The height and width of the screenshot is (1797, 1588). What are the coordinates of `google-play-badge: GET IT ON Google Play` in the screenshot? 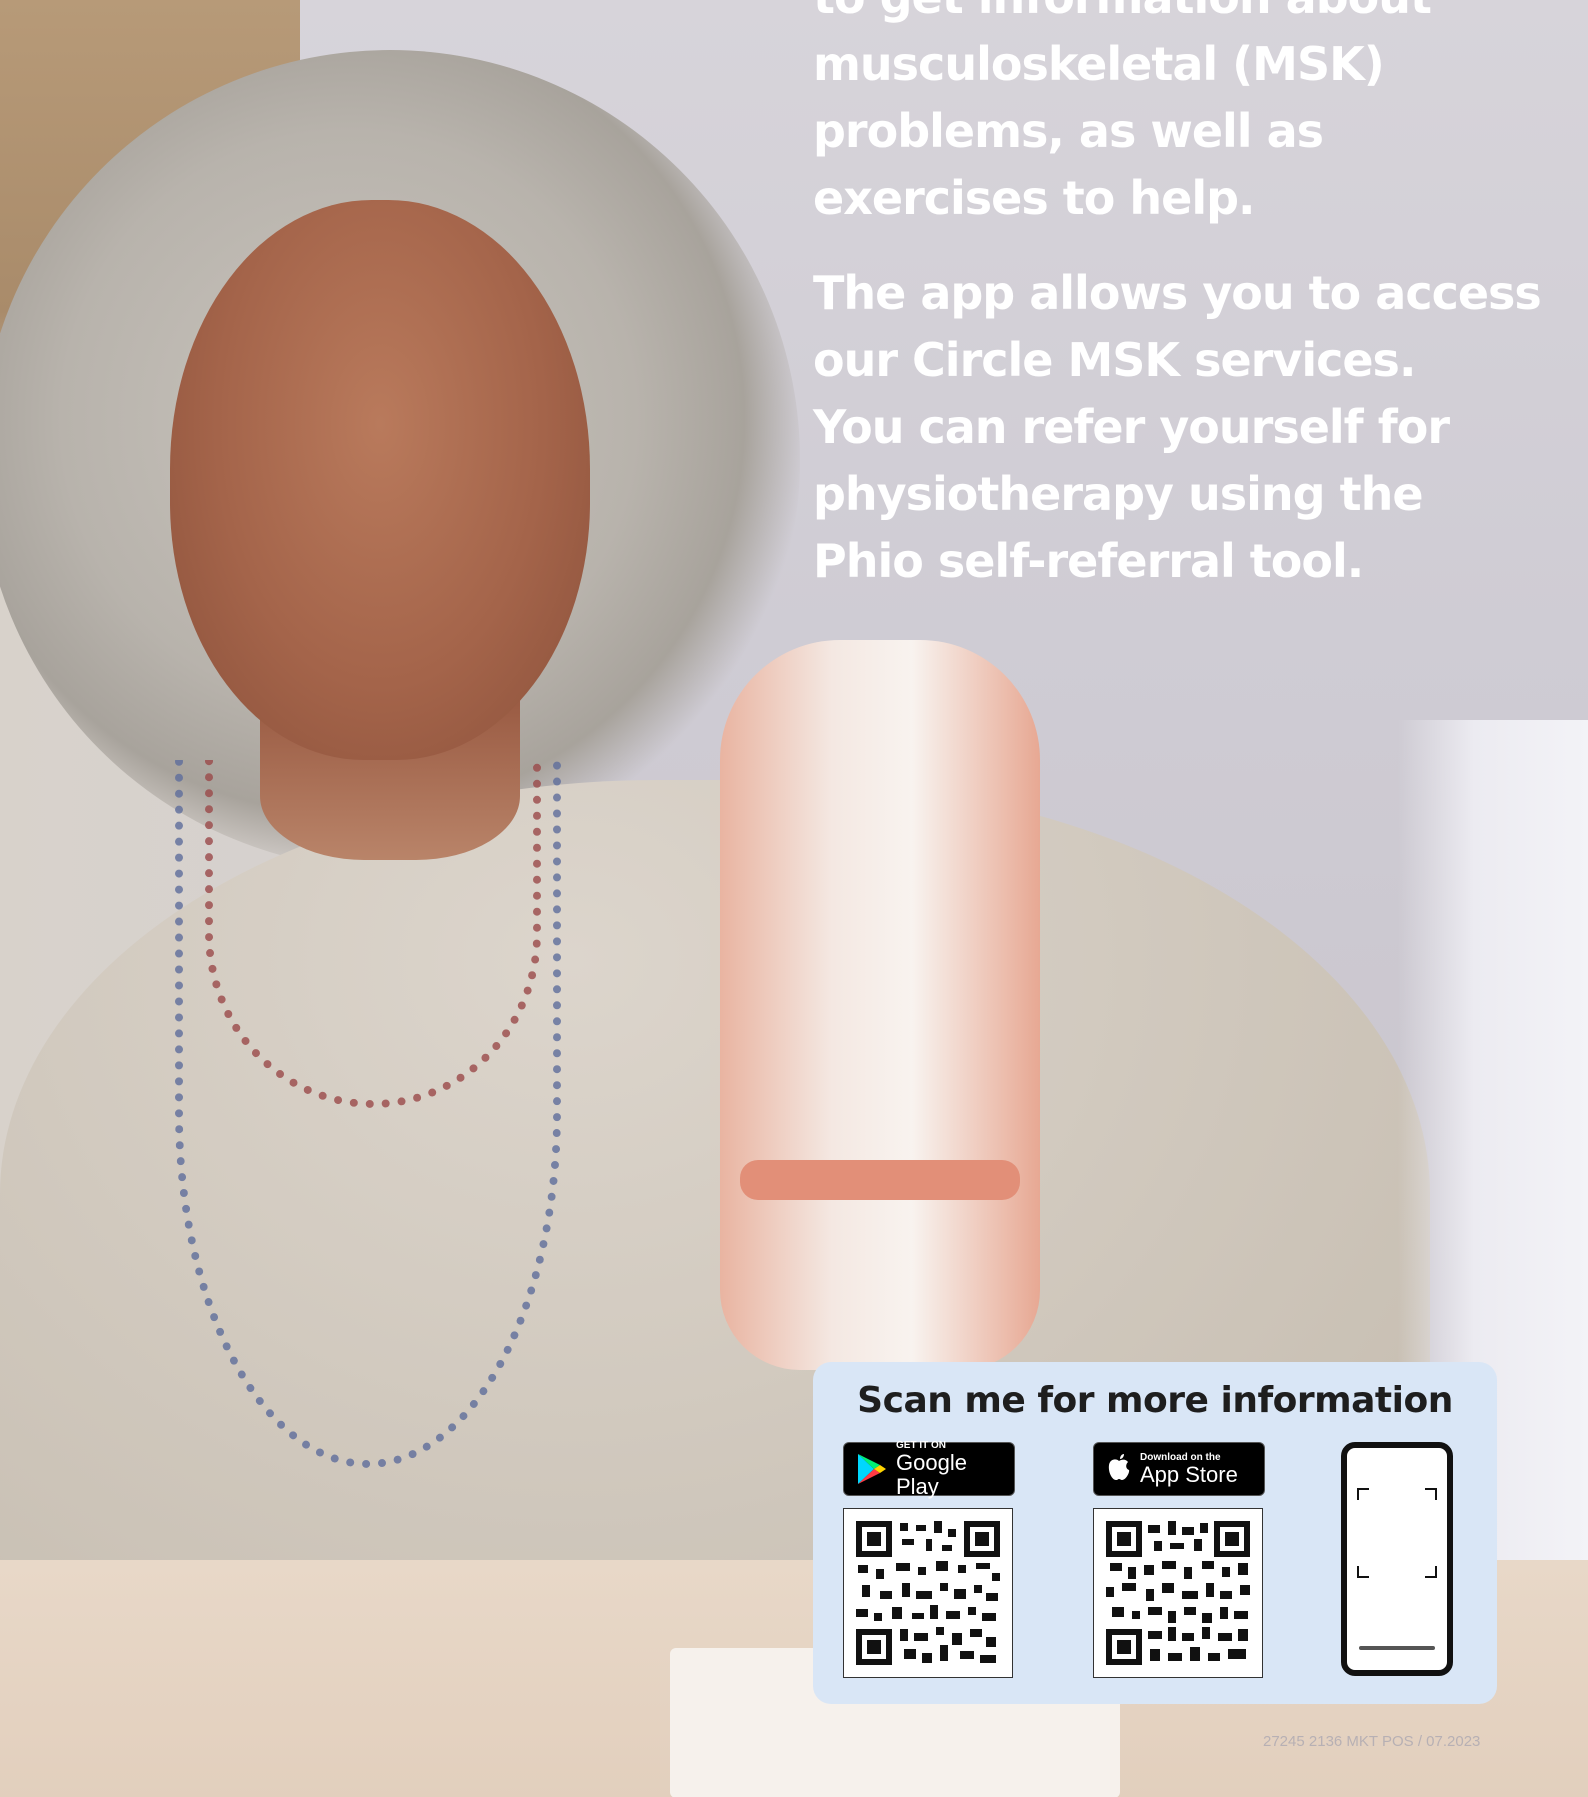 It's located at (929, 1469).